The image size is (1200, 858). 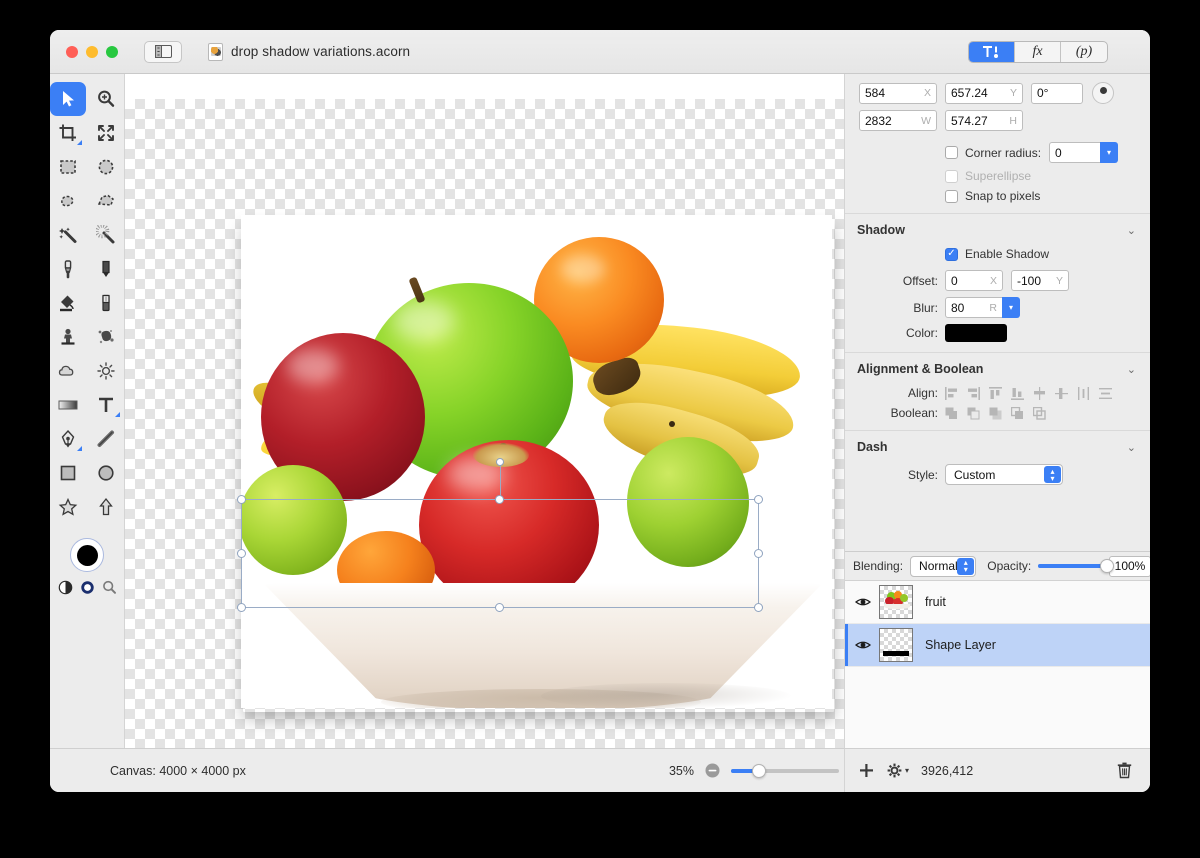 I want to click on dodge-burn-tool, so click(x=68, y=371).